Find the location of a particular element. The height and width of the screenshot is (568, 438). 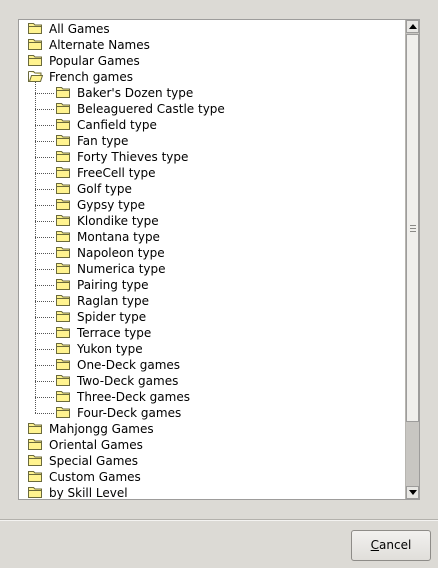

arrow-up-icon is located at coordinates (413, 26).